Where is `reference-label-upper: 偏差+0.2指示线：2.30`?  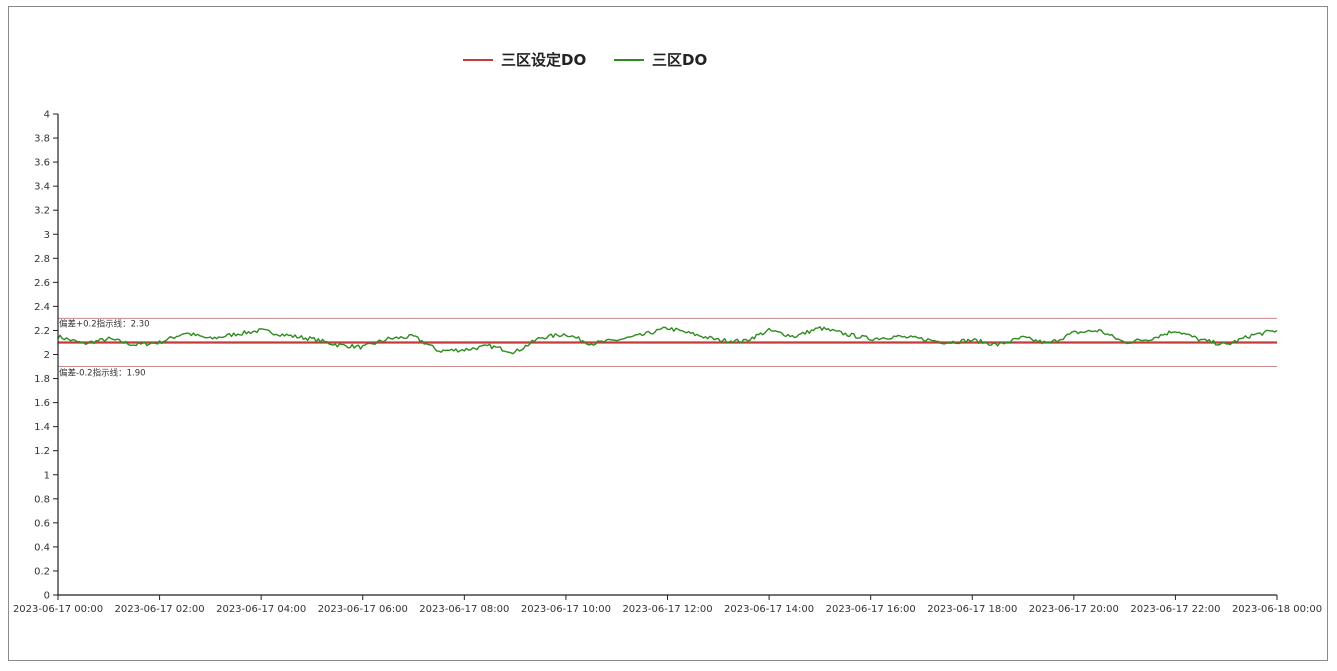 reference-label-upper: 偏差+0.2指示线：2.30 is located at coordinates (104, 323).